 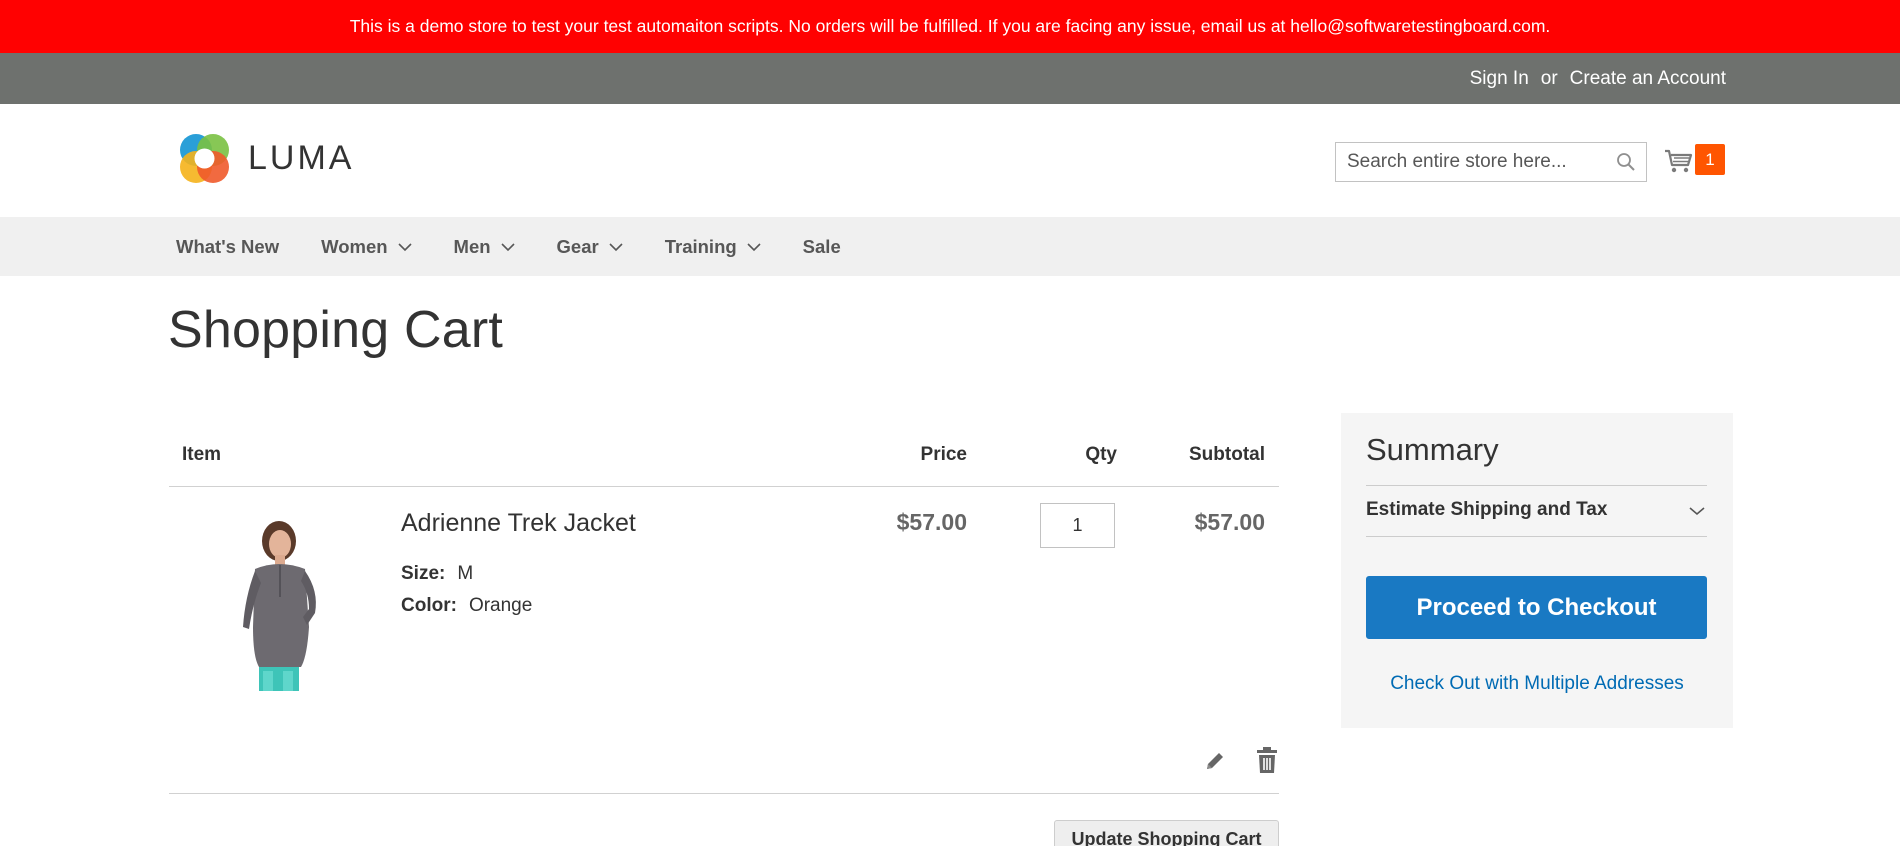 What do you see at coordinates (1487, 509) in the screenshot?
I see `estimate-shipping-label: Estimate Shipping and Tax` at bounding box center [1487, 509].